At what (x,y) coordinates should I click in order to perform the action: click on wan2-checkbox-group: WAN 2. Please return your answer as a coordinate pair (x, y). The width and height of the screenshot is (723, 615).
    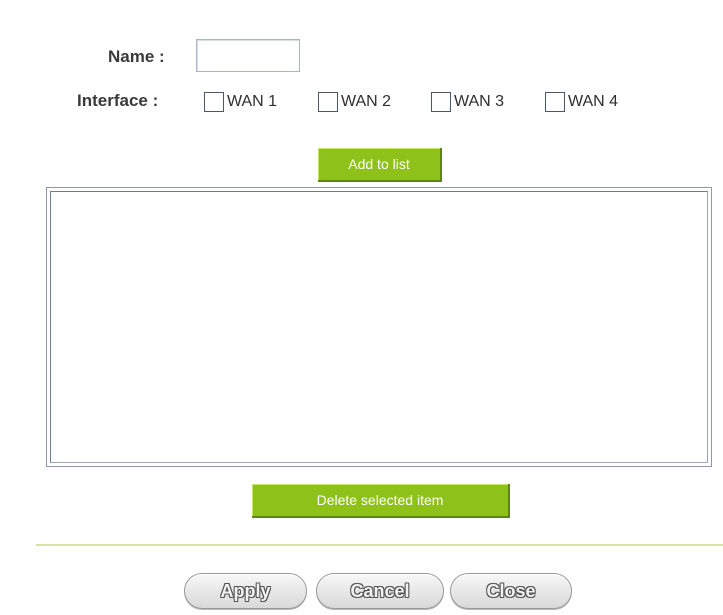
    Looking at the image, I should click on (354, 102).